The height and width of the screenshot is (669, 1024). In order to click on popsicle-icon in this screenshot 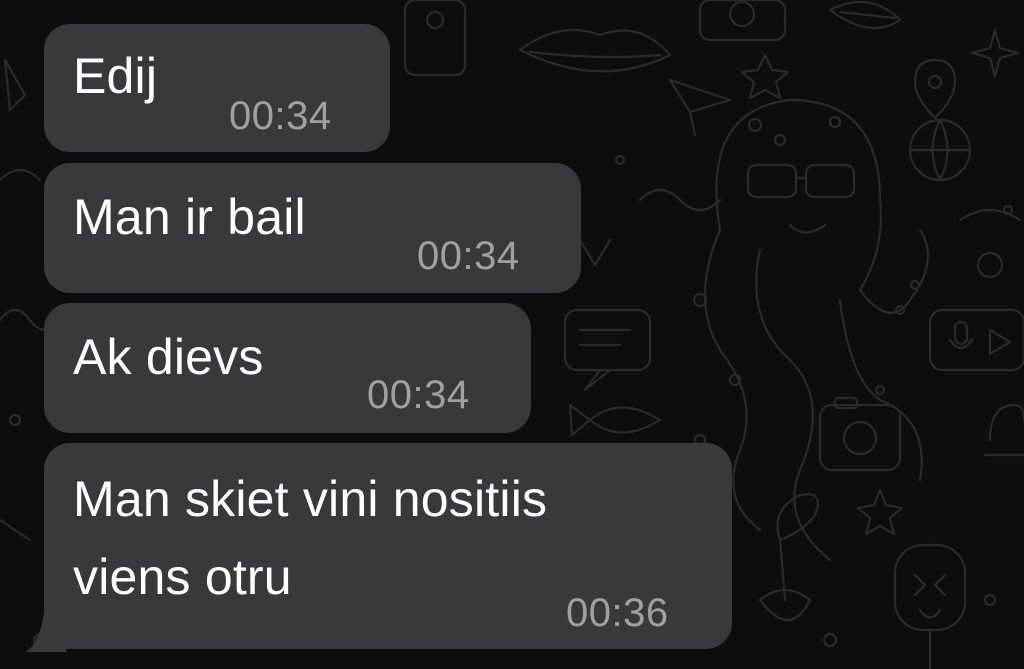, I will do `click(930, 606)`.